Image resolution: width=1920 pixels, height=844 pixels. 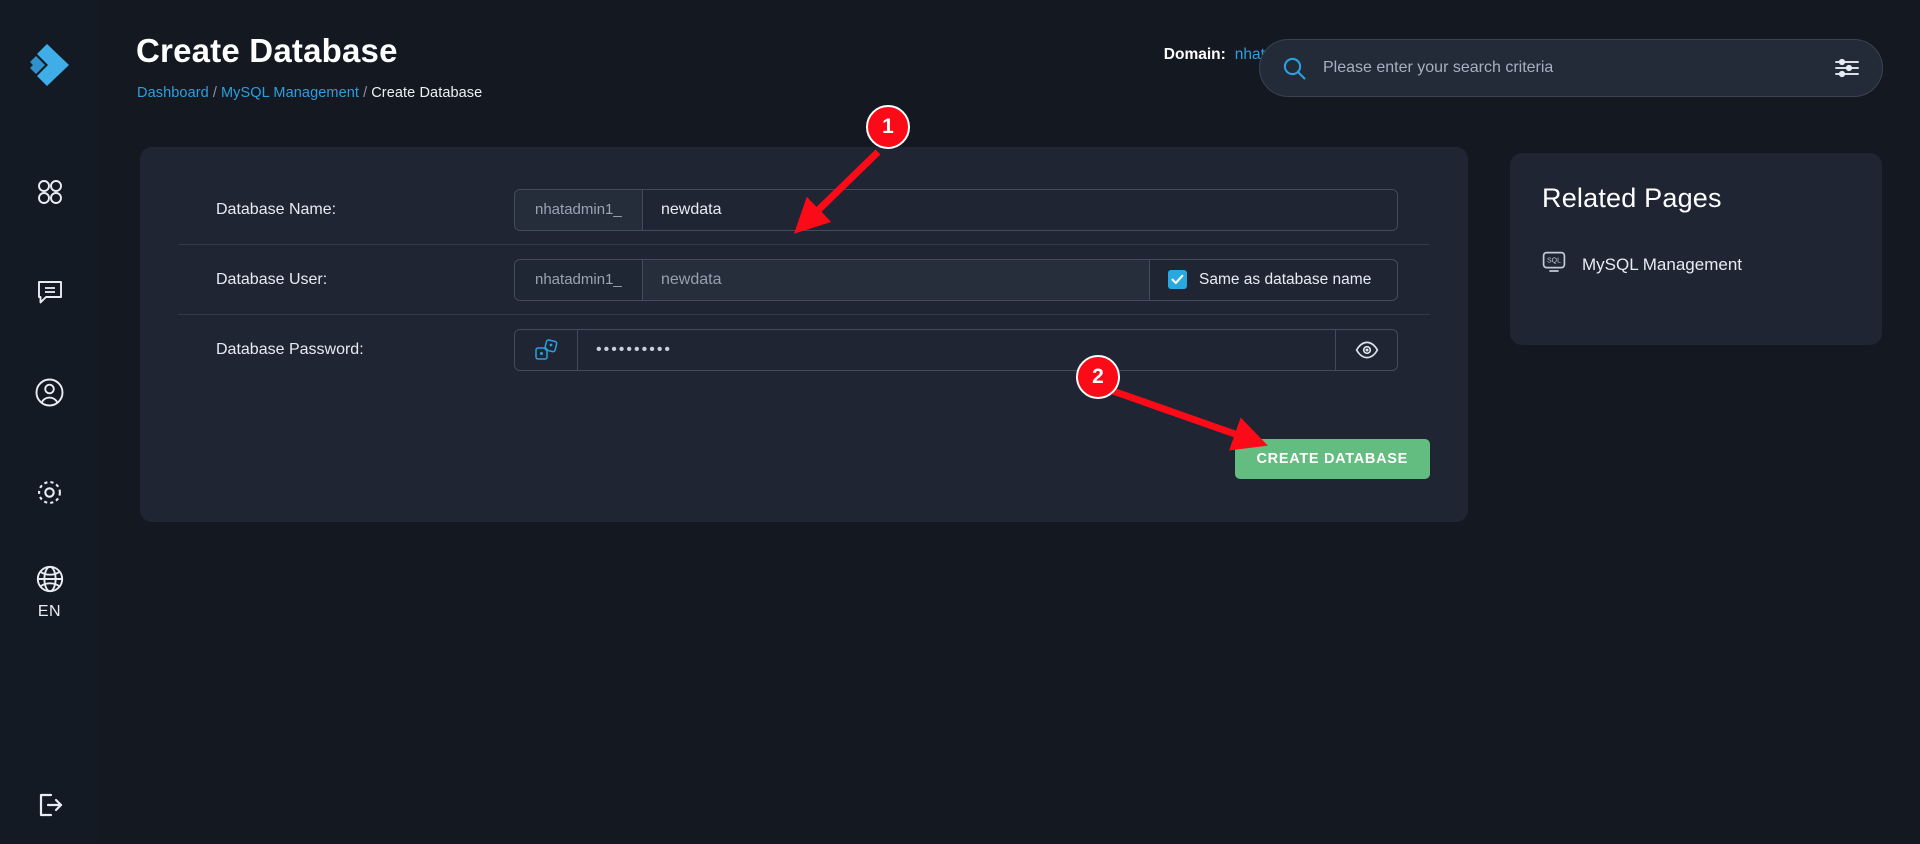 What do you see at coordinates (49, 611) in the screenshot?
I see `language-label: EN` at bounding box center [49, 611].